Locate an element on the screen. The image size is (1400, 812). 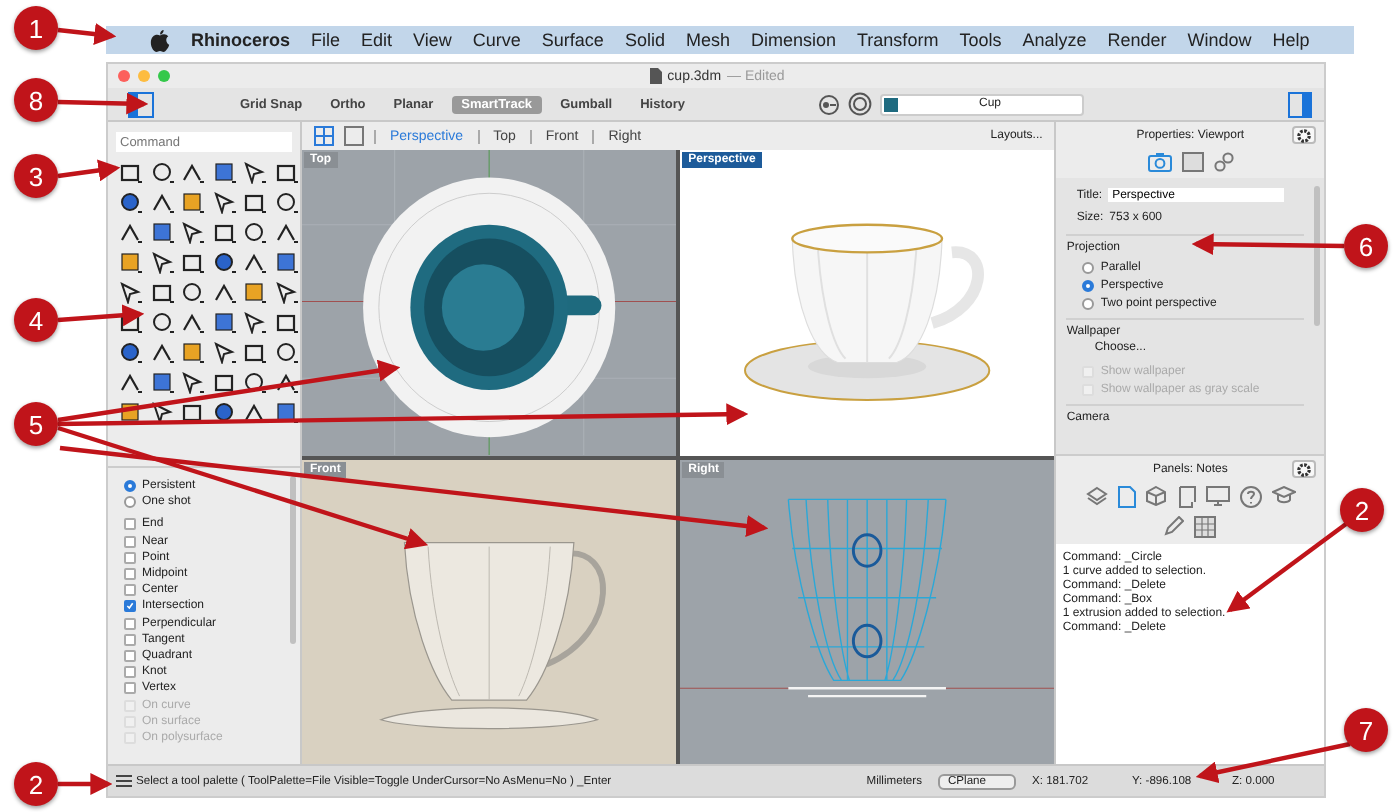
camera-icon is located at coordinates (1159, 162).